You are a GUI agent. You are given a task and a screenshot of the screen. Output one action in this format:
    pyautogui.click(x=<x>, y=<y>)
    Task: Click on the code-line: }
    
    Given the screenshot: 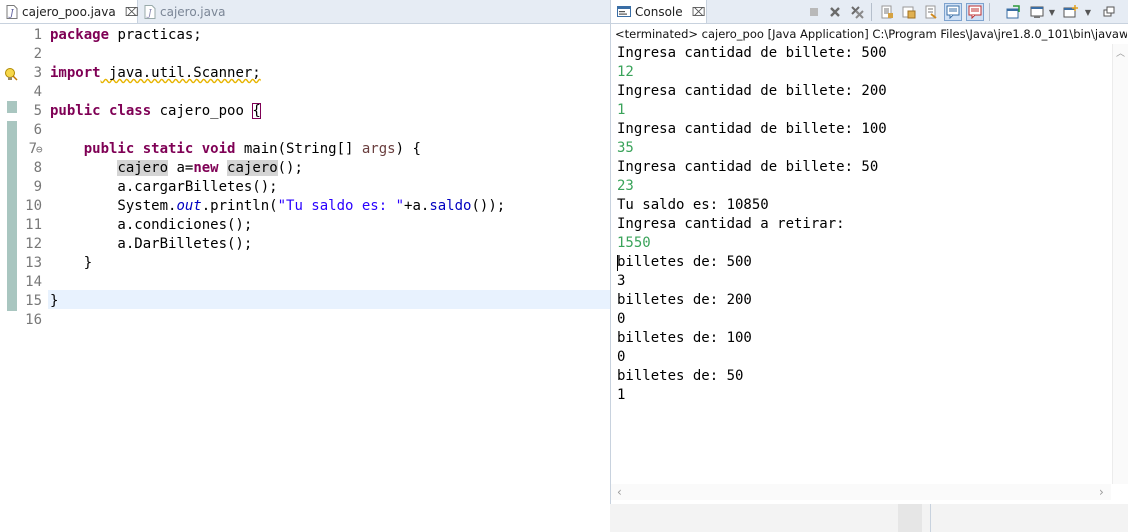 What is the action you would take?
    pyautogui.click(x=71, y=263)
    